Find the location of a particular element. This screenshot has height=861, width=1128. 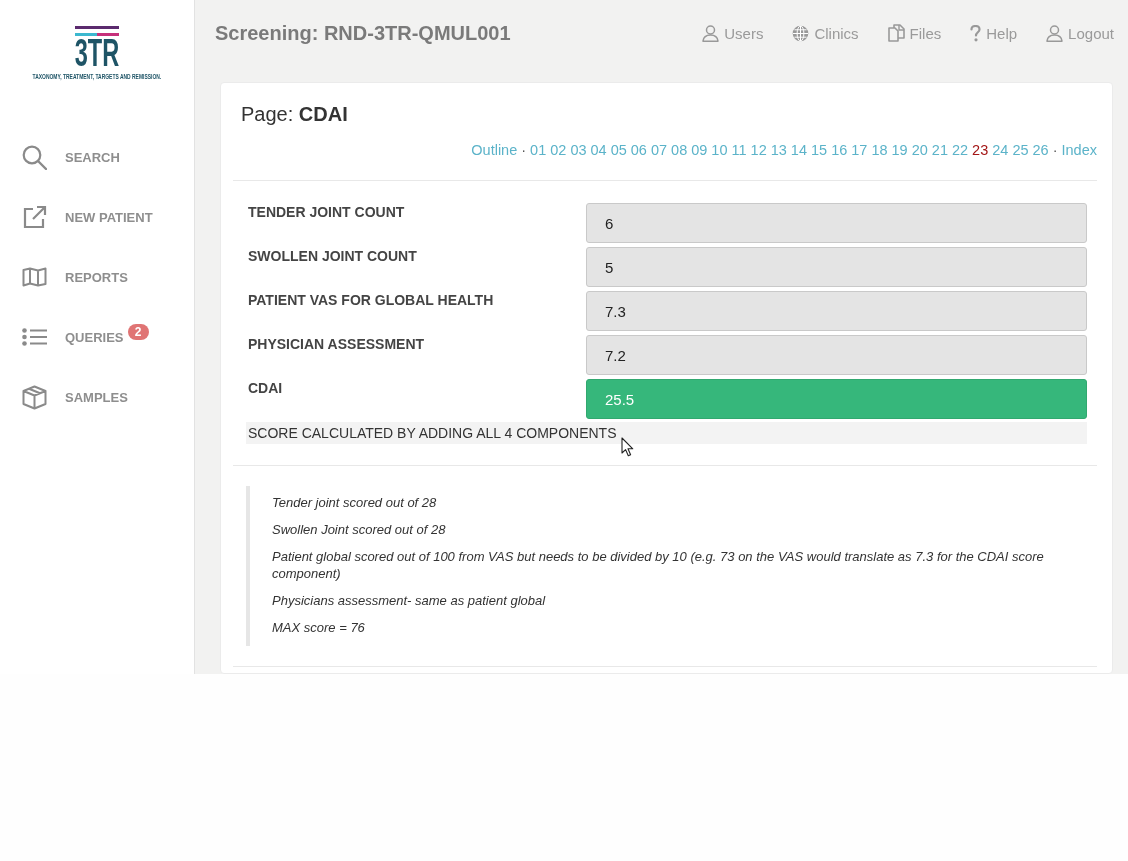

note-text: Swollen Joint scored out of 28 is located at coordinates (359, 529).